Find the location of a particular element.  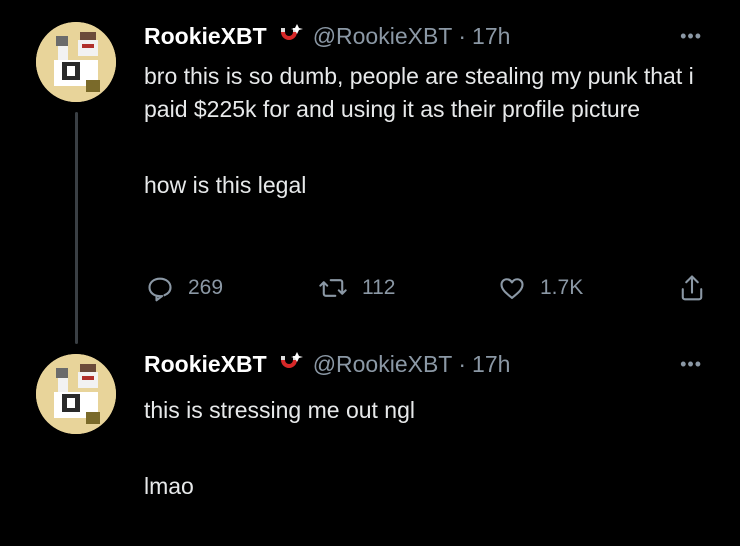

share-button is located at coordinates (692, 288).